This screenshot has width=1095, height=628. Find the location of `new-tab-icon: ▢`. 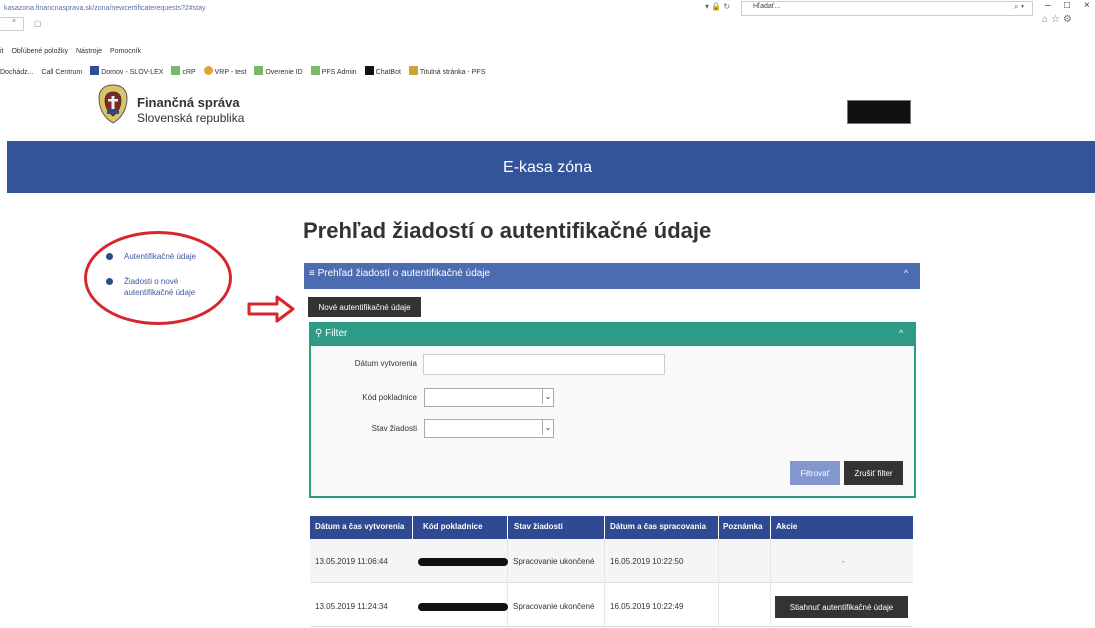

new-tab-icon: ▢ is located at coordinates (38, 23).